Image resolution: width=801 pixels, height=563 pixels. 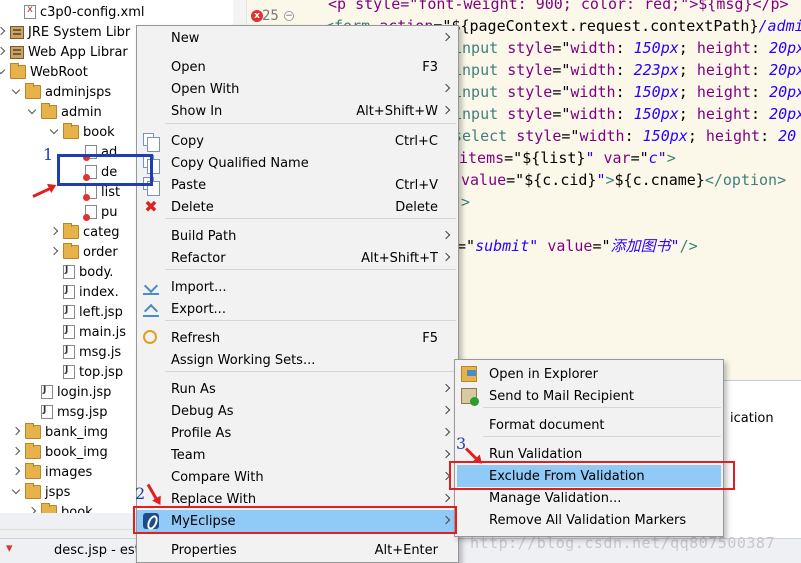 I want to click on submenu-item-format-document: Format document, so click(x=589, y=425).